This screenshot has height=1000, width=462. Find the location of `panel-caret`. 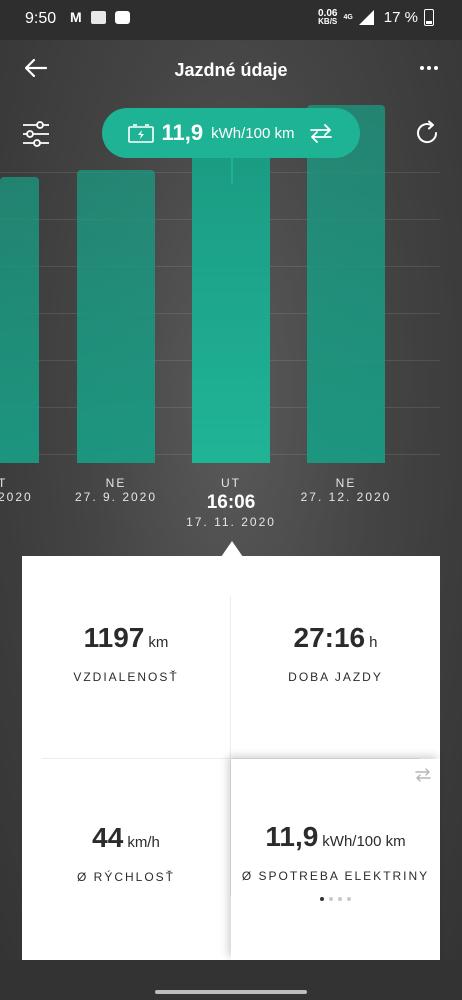

panel-caret is located at coordinates (232, 549).